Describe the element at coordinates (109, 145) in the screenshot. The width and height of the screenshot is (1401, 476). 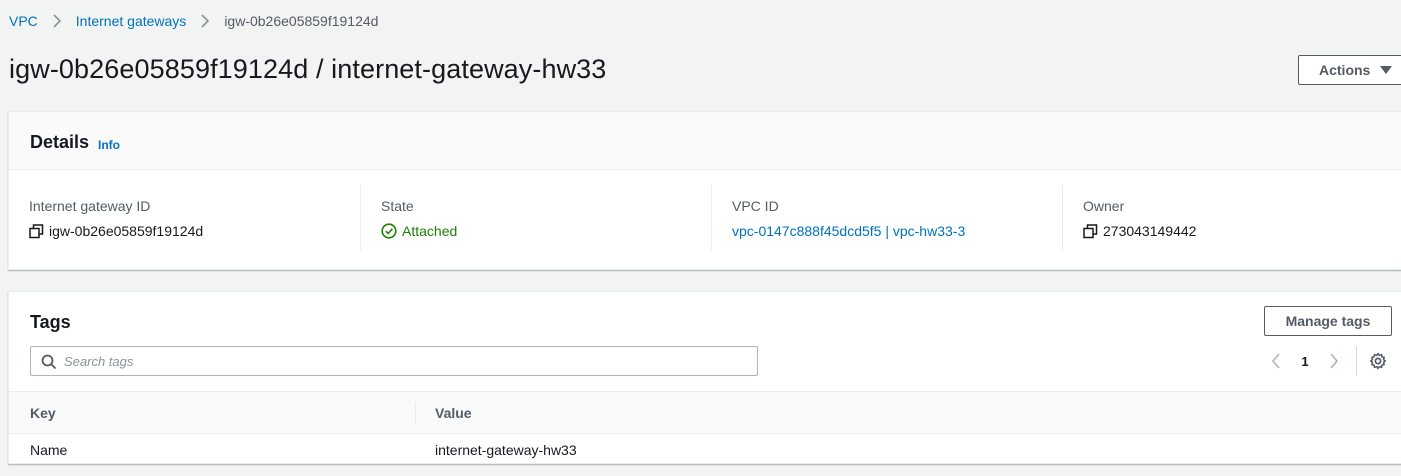
I see `info-link: Info` at that location.